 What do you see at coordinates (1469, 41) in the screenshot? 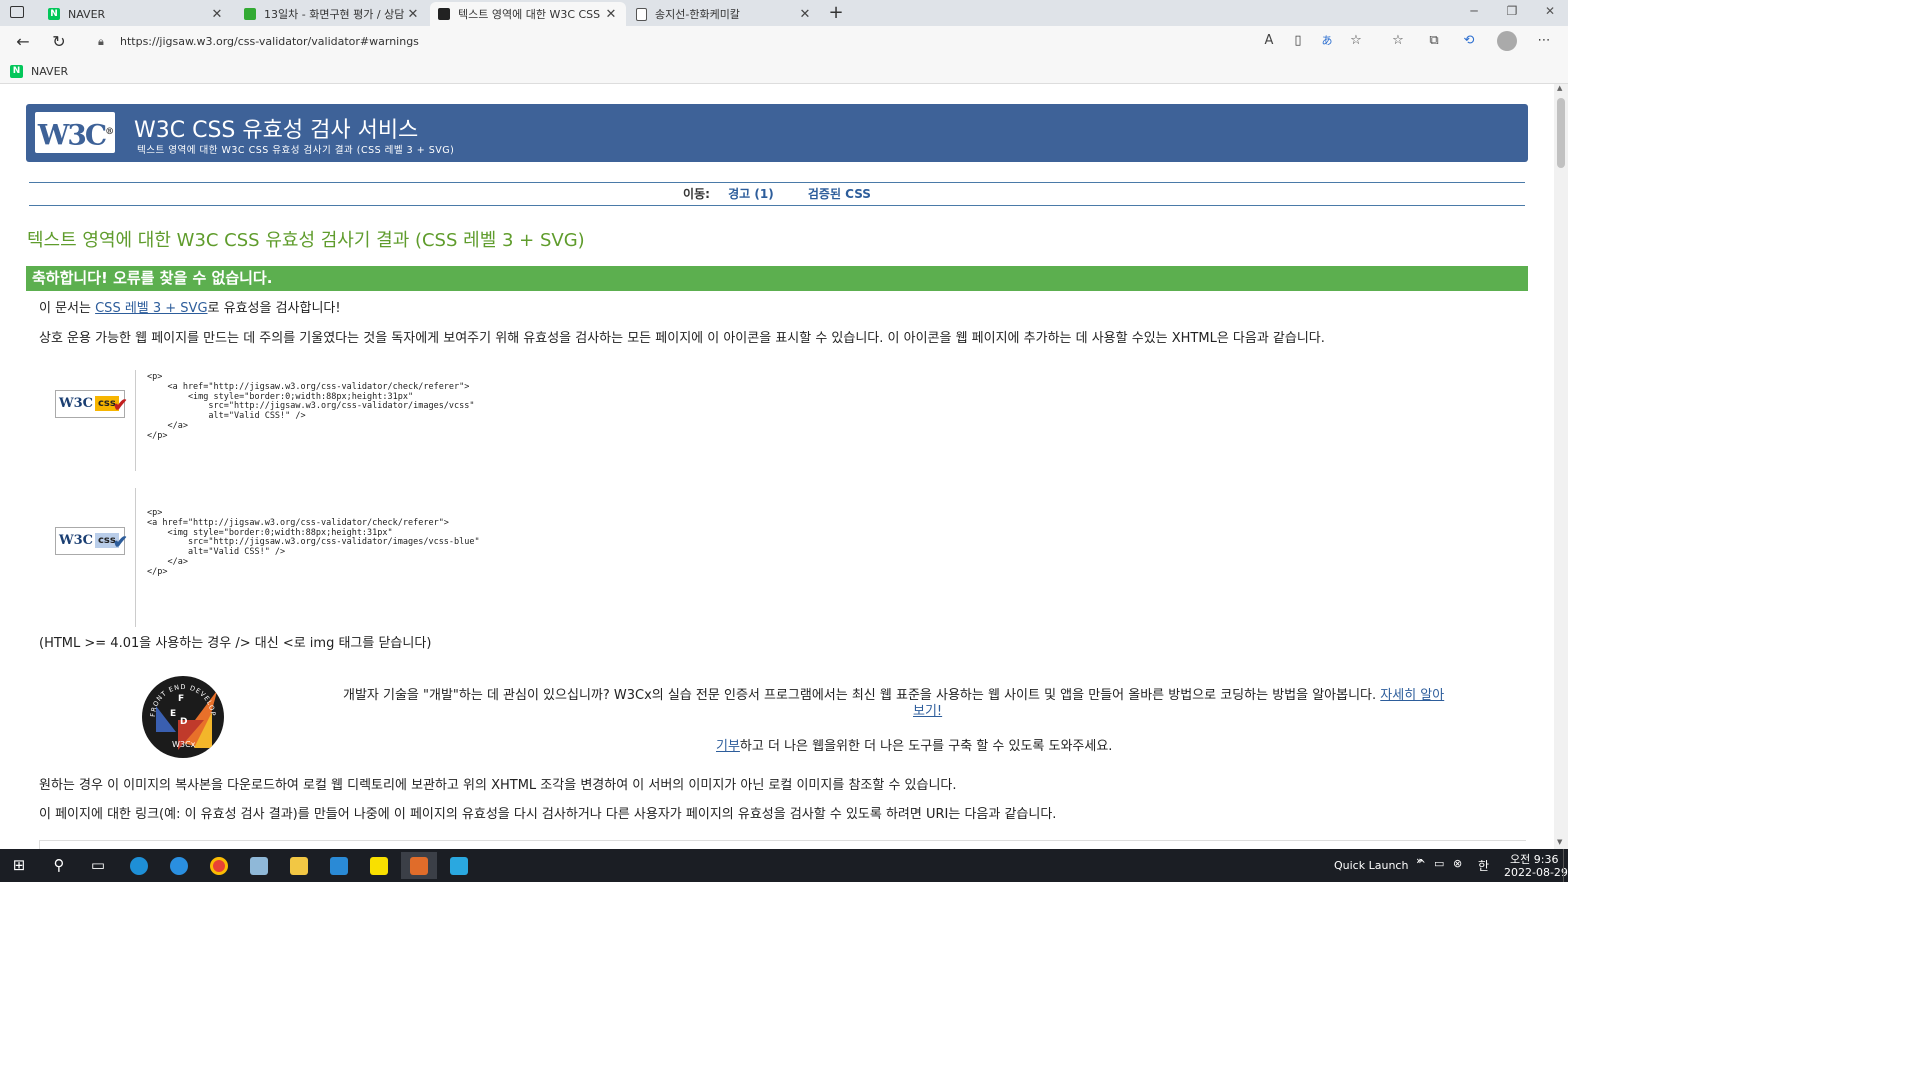
I see `extension-icon: ⟲` at bounding box center [1469, 41].